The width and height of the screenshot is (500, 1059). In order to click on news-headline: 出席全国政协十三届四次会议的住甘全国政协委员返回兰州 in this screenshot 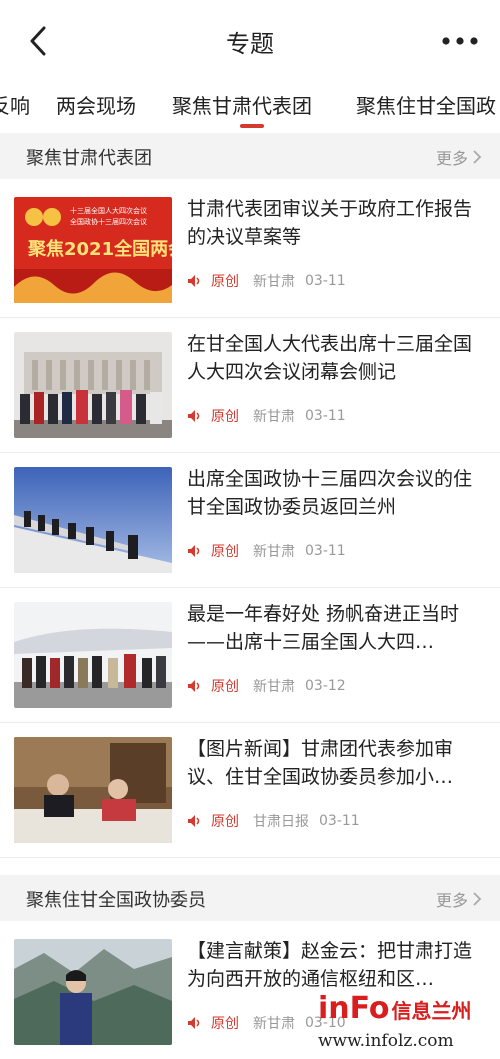, I will do `click(335, 493)`.